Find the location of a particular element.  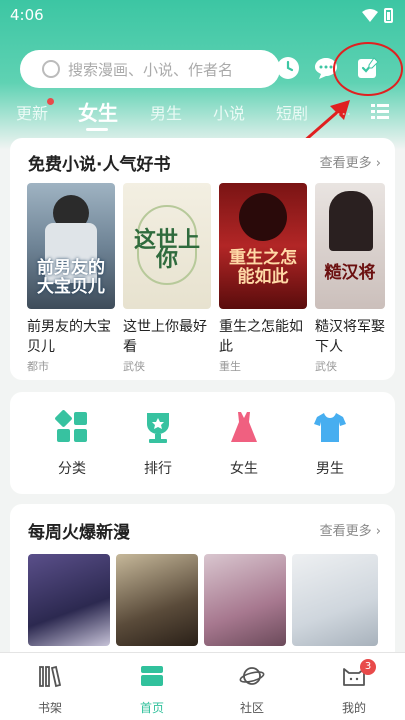

quick-categories: 分类 排行 女生 男生 is located at coordinates (202, 443).